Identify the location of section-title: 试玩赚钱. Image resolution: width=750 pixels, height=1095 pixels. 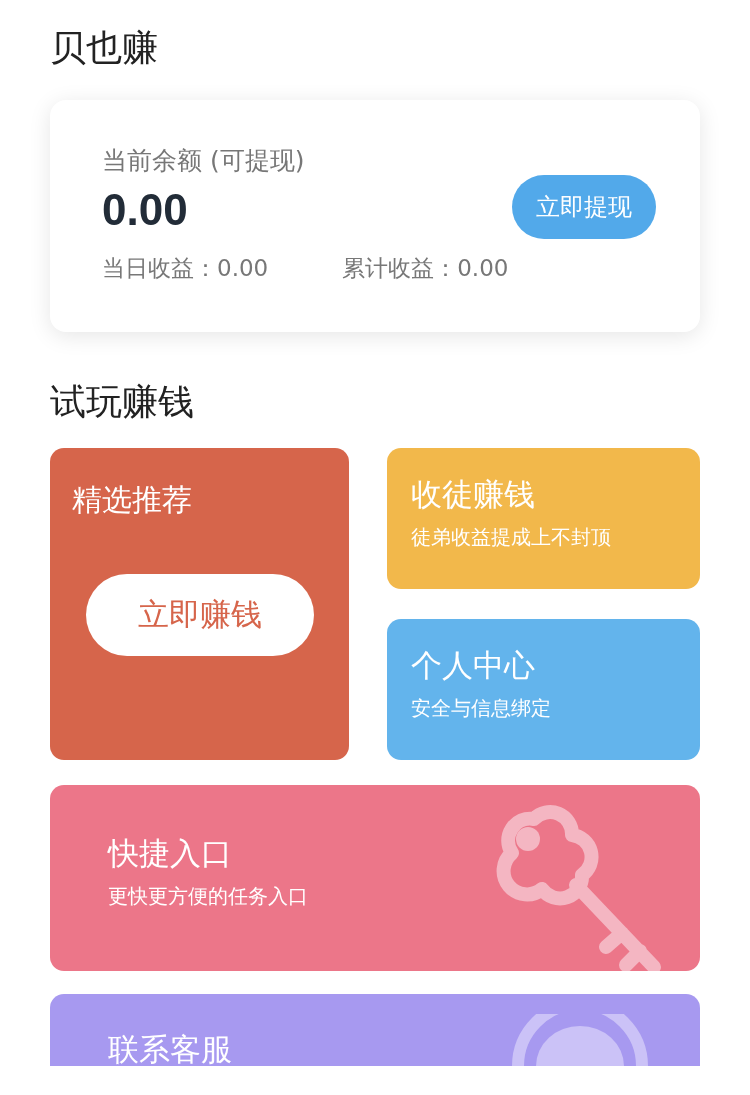
(122, 402).